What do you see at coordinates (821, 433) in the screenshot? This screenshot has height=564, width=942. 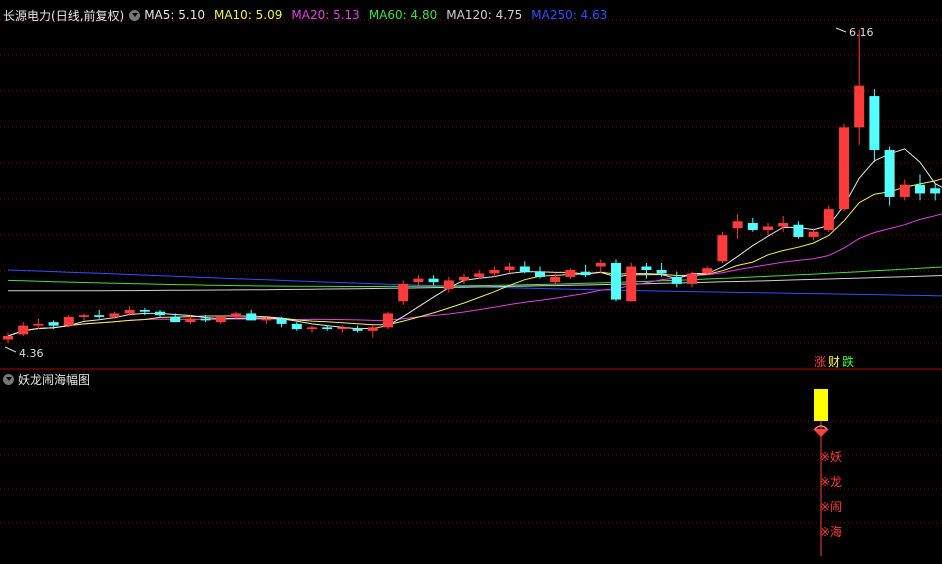 I see `signal-arrow-icon` at bounding box center [821, 433].